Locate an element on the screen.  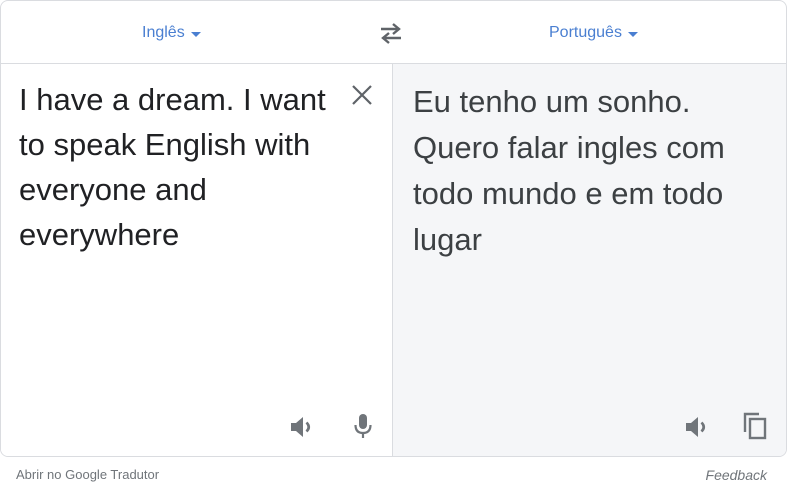
copy-translation-button is located at coordinates (756, 425).